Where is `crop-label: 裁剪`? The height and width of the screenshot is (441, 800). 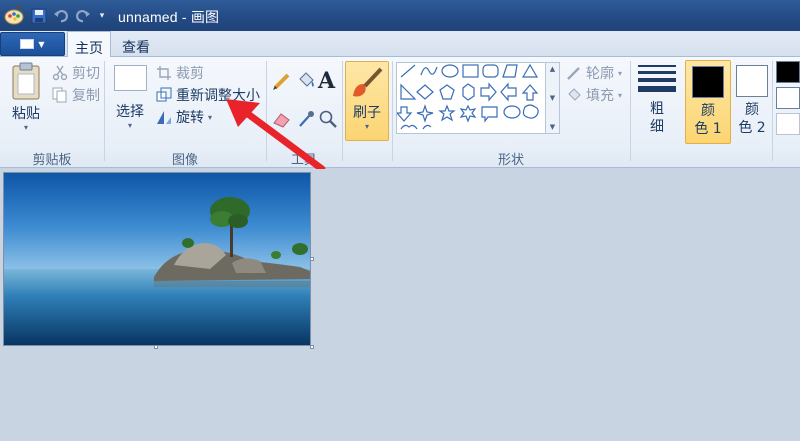
crop-label: 裁剪 is located at coordinates (190, 74).